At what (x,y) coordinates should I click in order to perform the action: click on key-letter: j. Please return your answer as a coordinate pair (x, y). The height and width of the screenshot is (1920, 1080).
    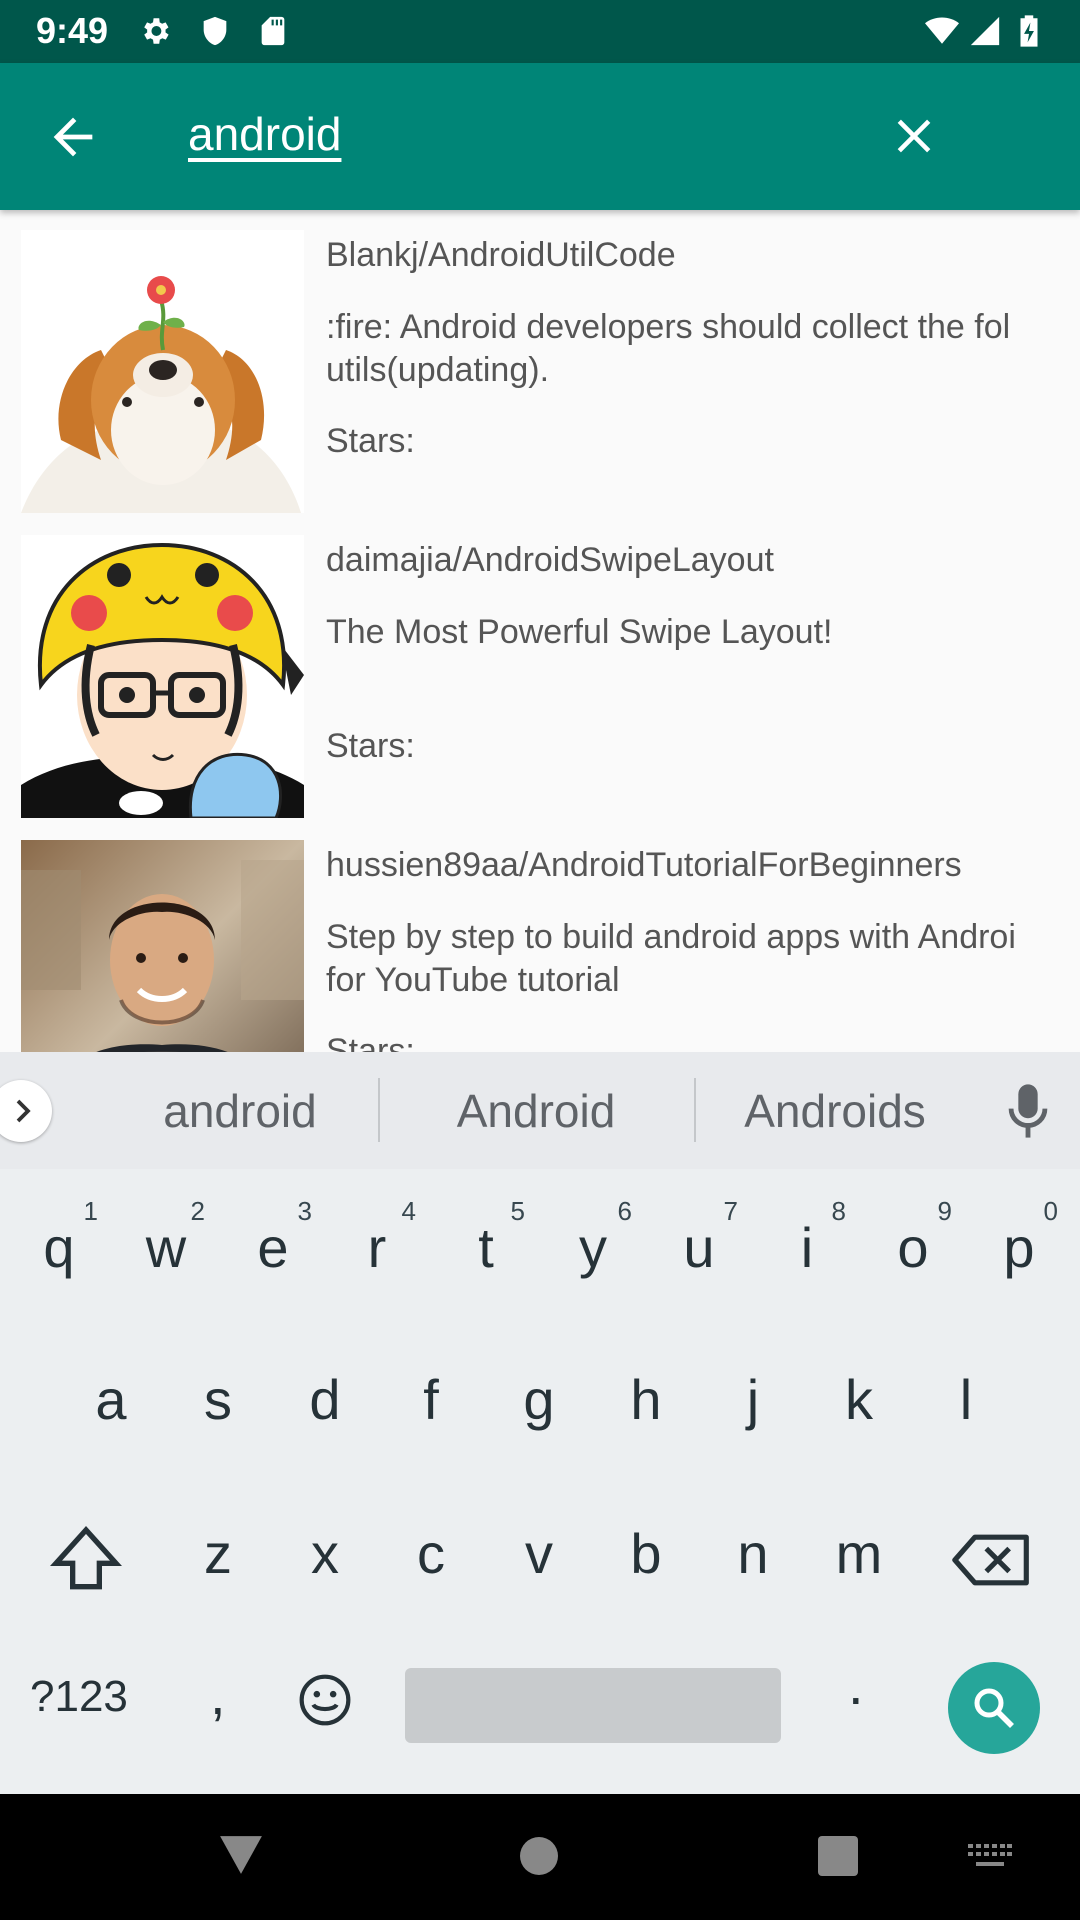
    Looking at the image, I should click on (753, 1399).